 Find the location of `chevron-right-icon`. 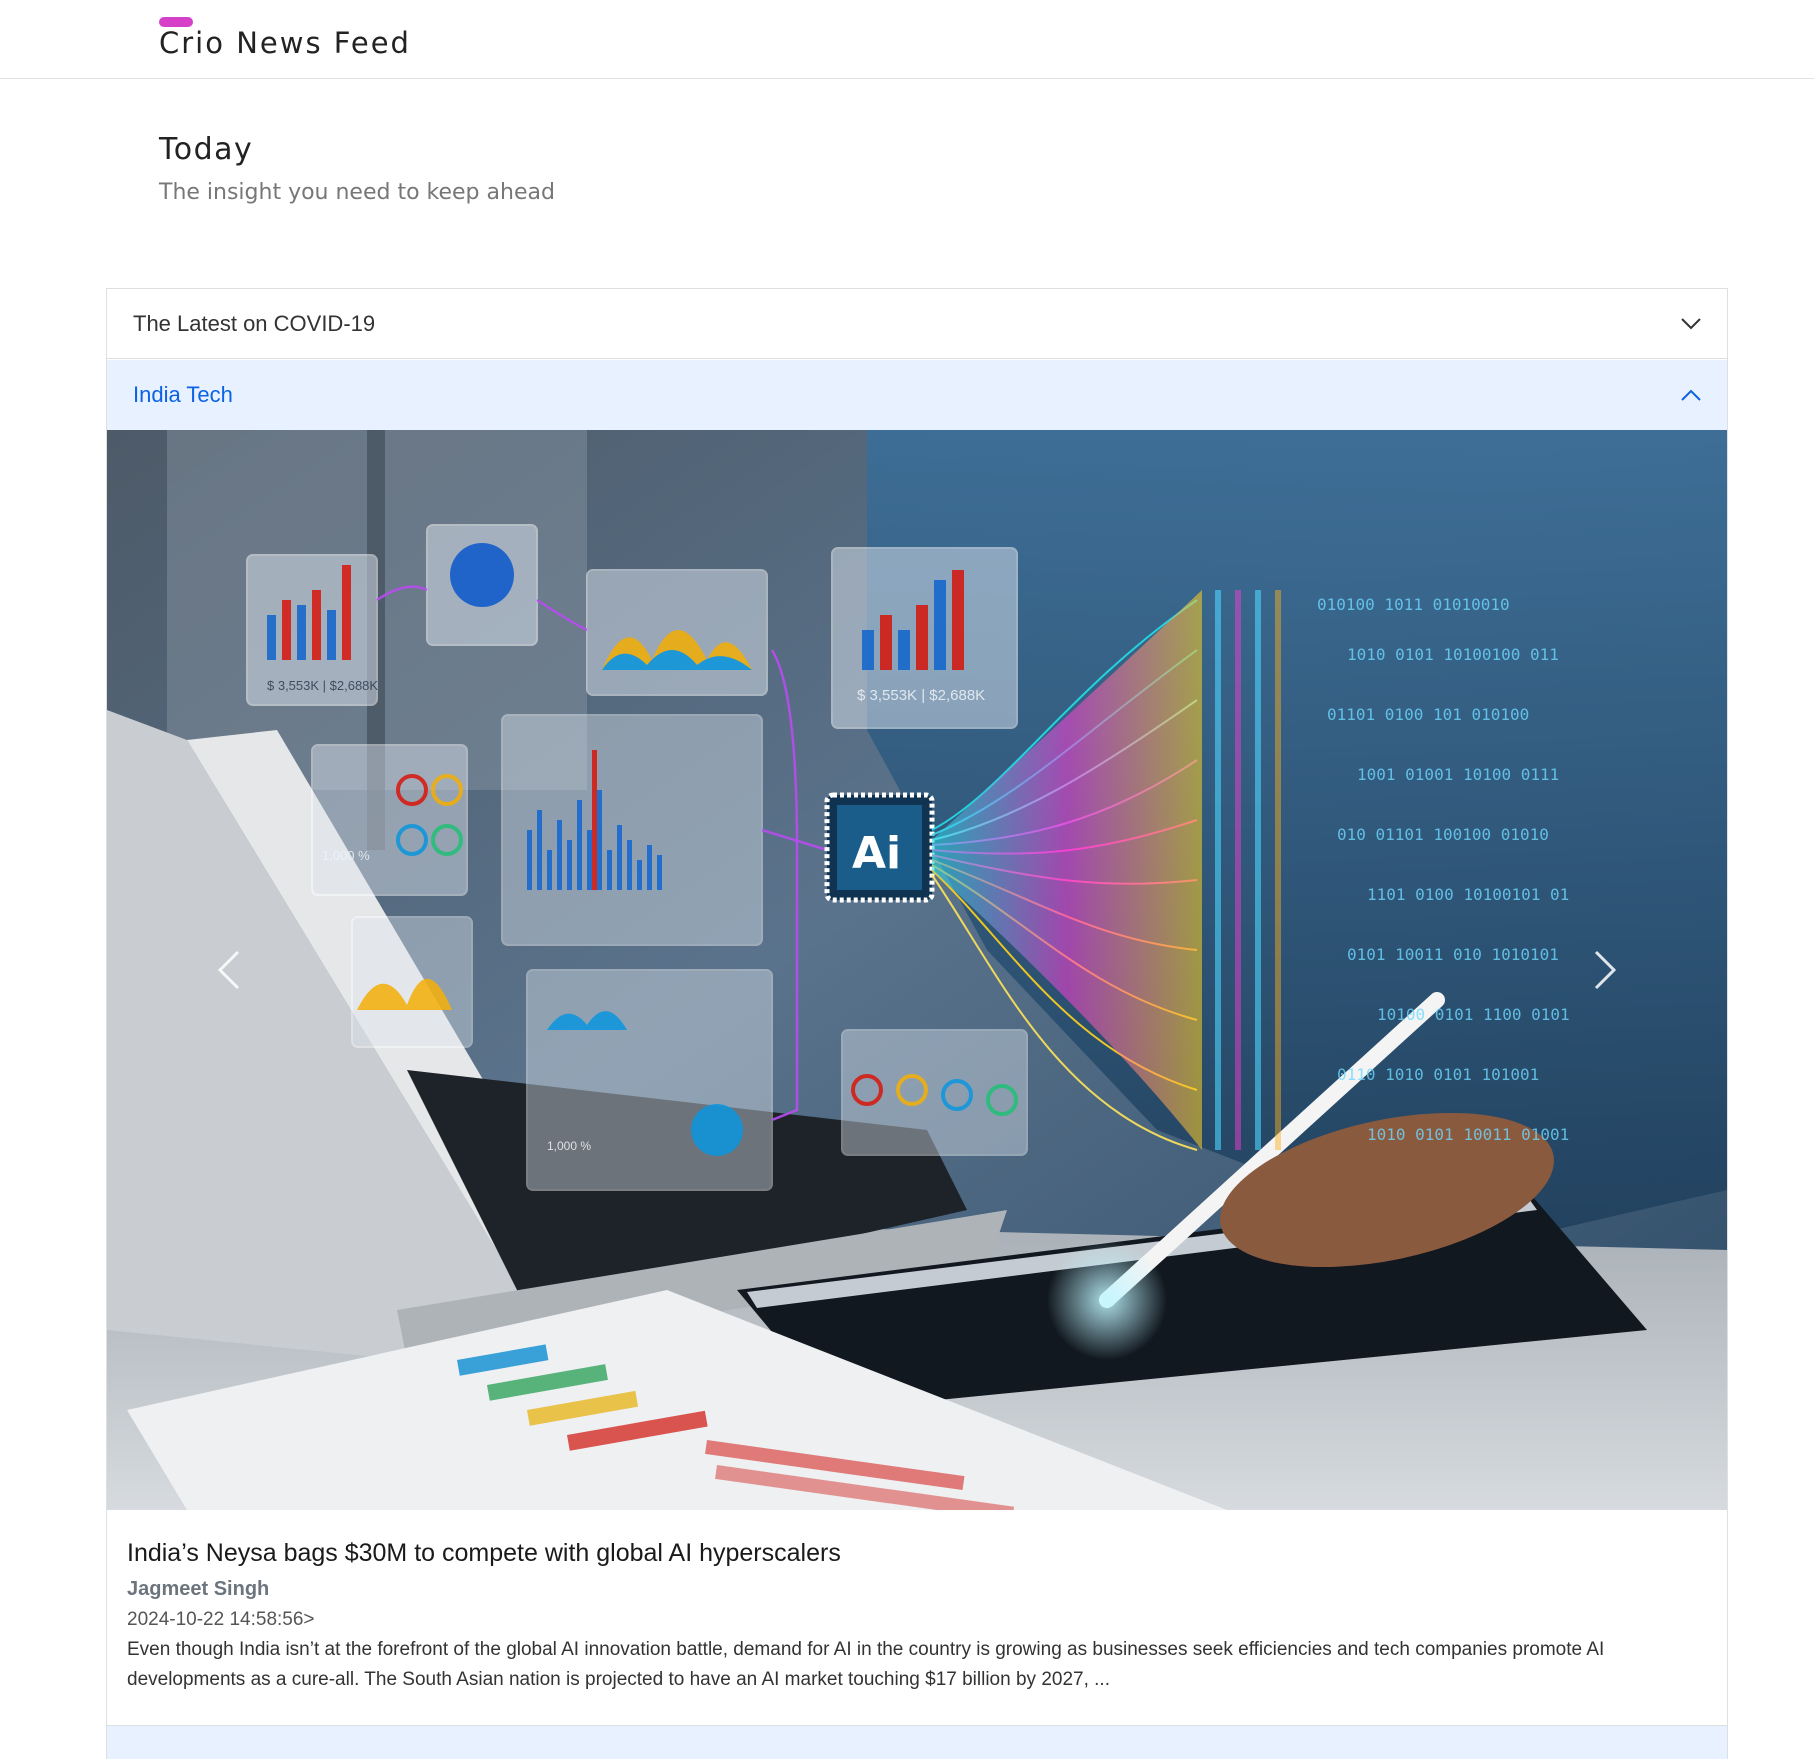

chevron-right-icon is located at coordinates (1605, 970).